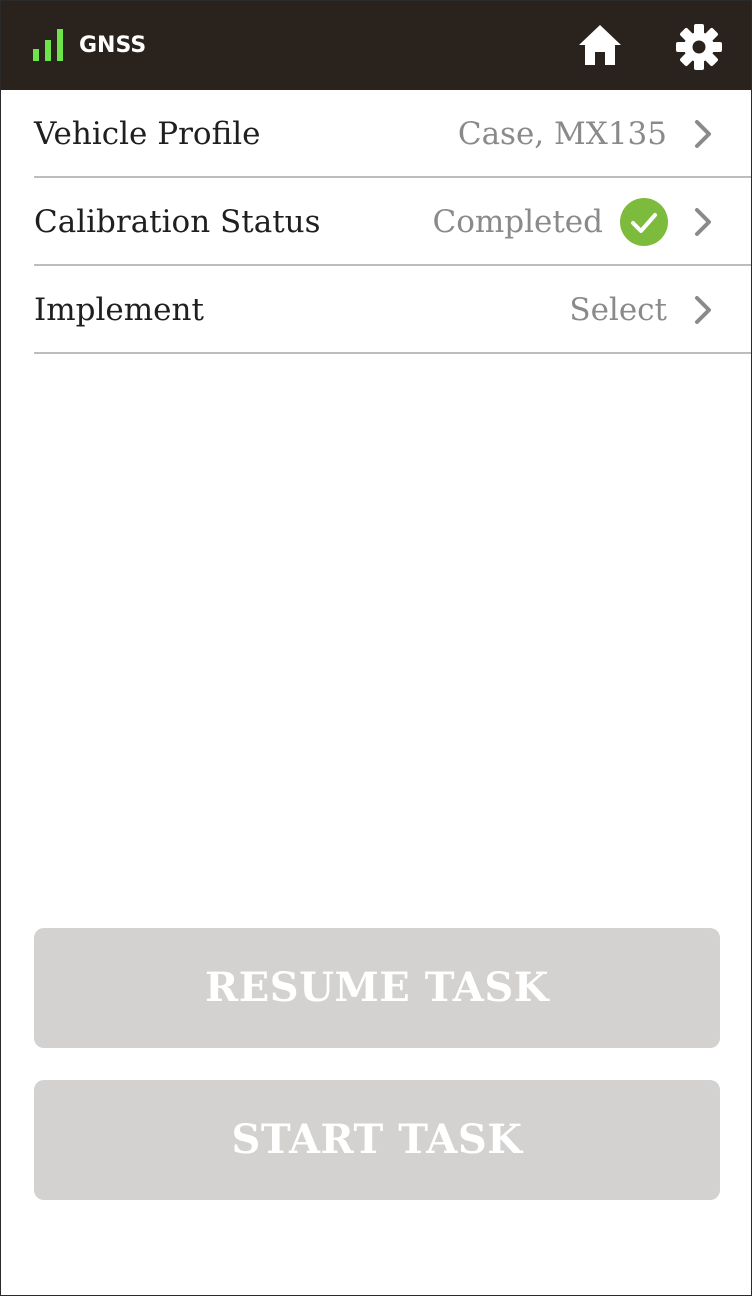 The width and height of the screenshot is (752, 1296). Describe the element at coordinates (562, 134) in the screenshot. I see `vehicle-profile-value: Case, MX135` at that location.